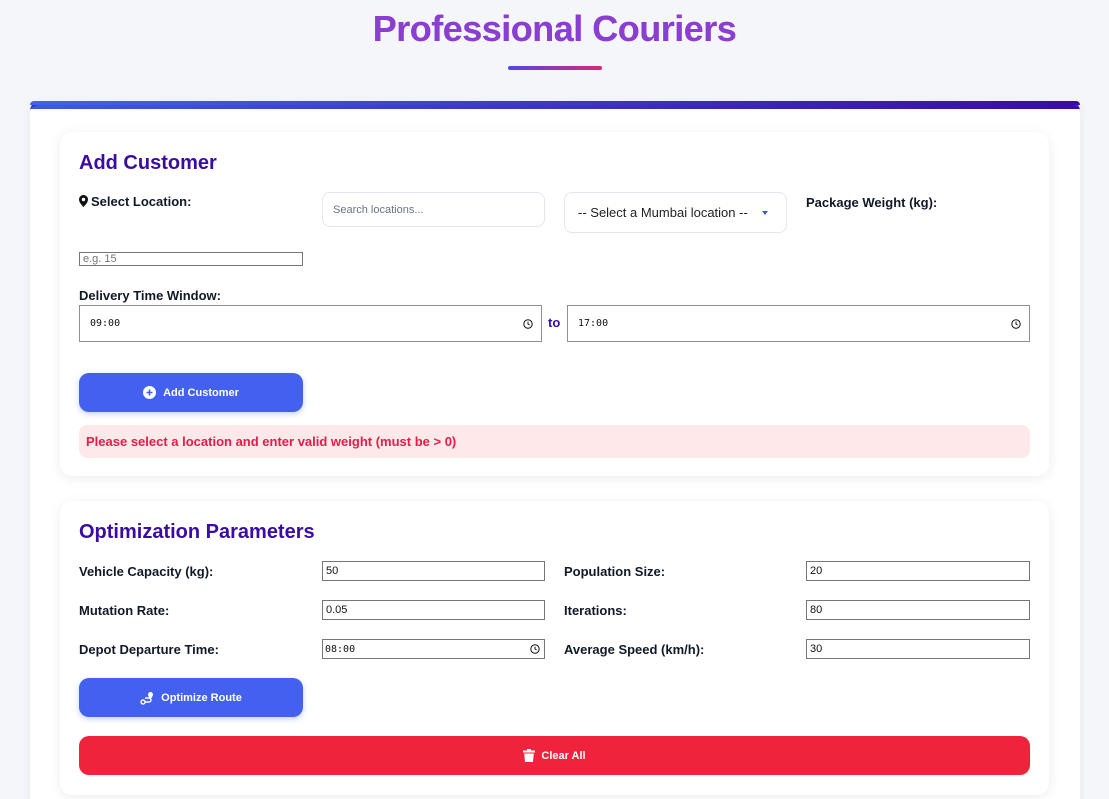  I want to click on trash-icon, so click(529, 755).